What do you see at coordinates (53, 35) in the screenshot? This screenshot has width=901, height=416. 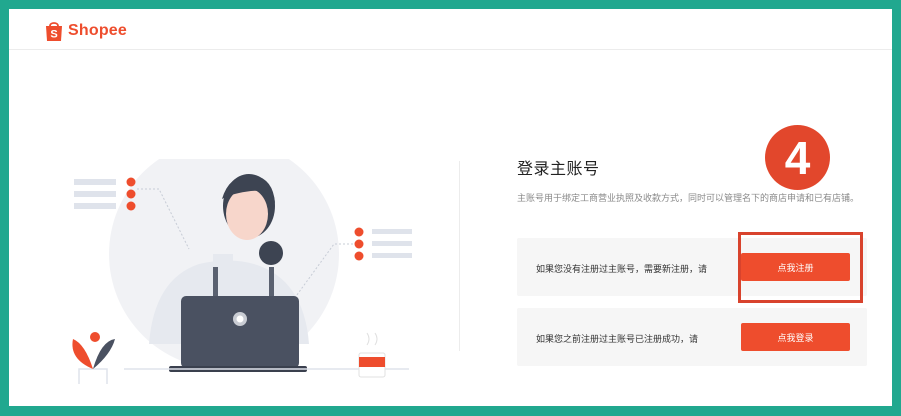 I see `logo-bag-letter: S` at bounding box center [53, 35].